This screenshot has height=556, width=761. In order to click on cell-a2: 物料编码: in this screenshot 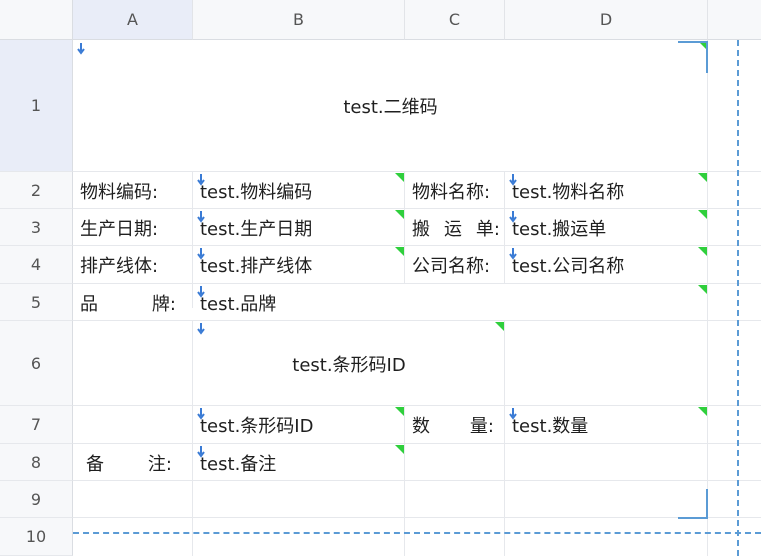, I will do `click(135, 190)`.